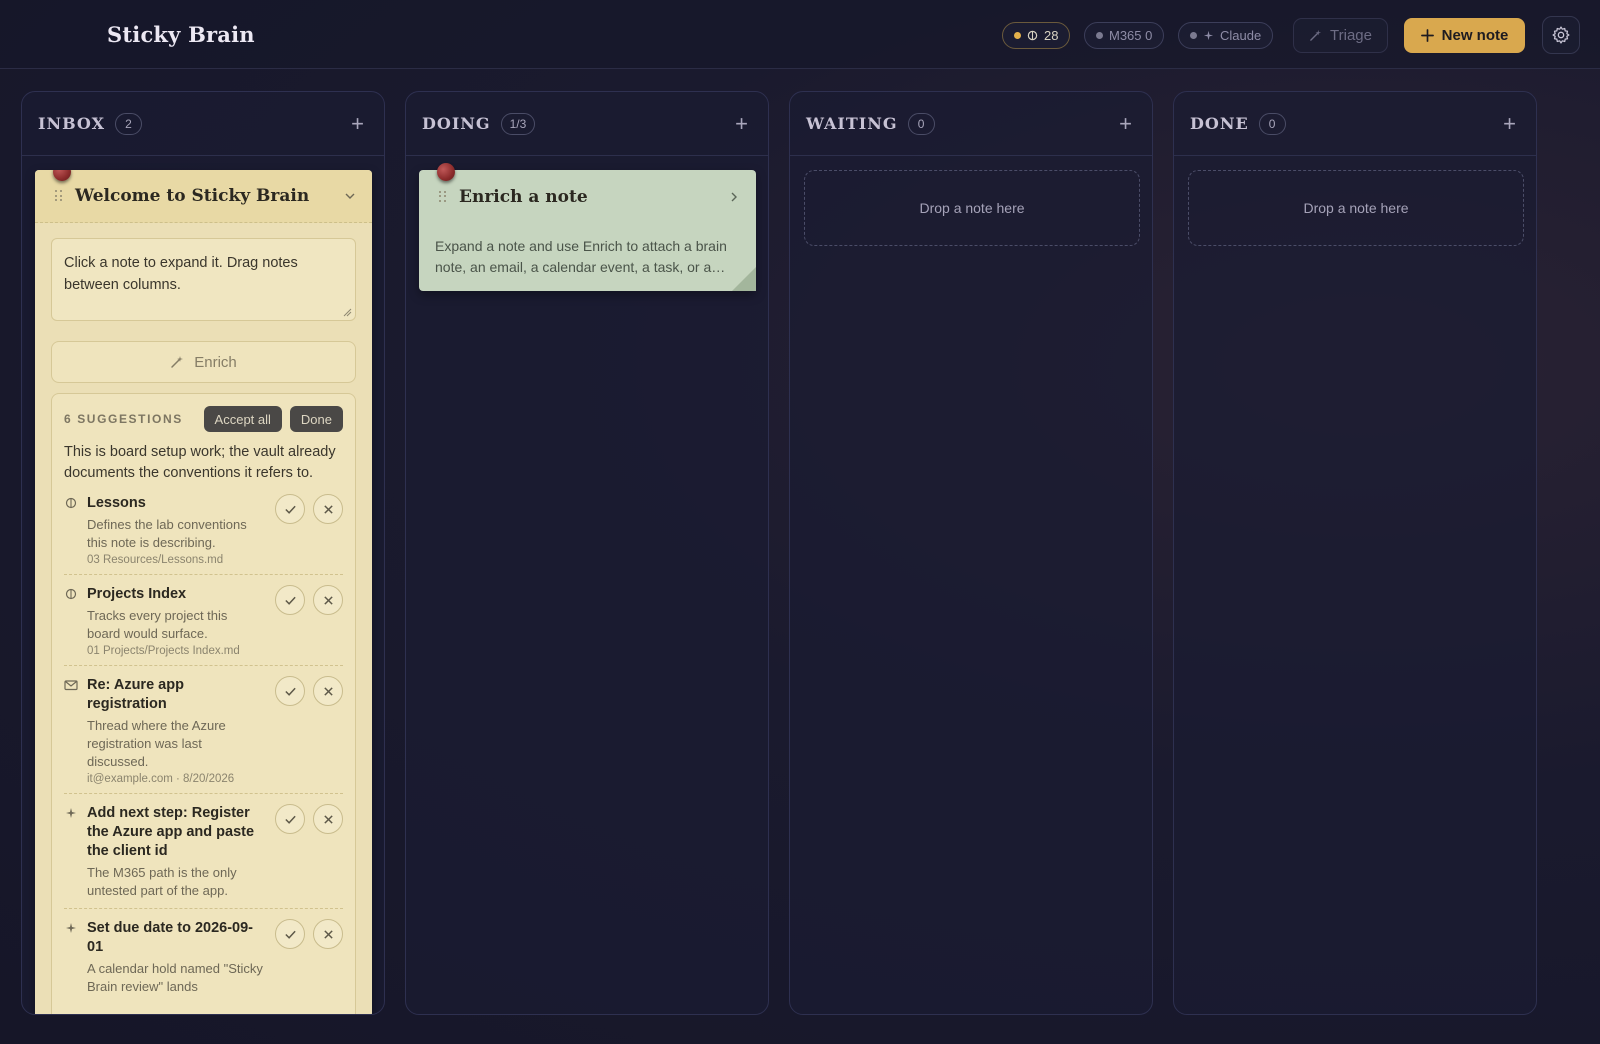 Image resolution: width=1600 pixels, height=1044 pixels. Describe the element at coordinates (192, 196) in the screenshot. I see `note-title: Welcome to Sticky Brain` at that location.